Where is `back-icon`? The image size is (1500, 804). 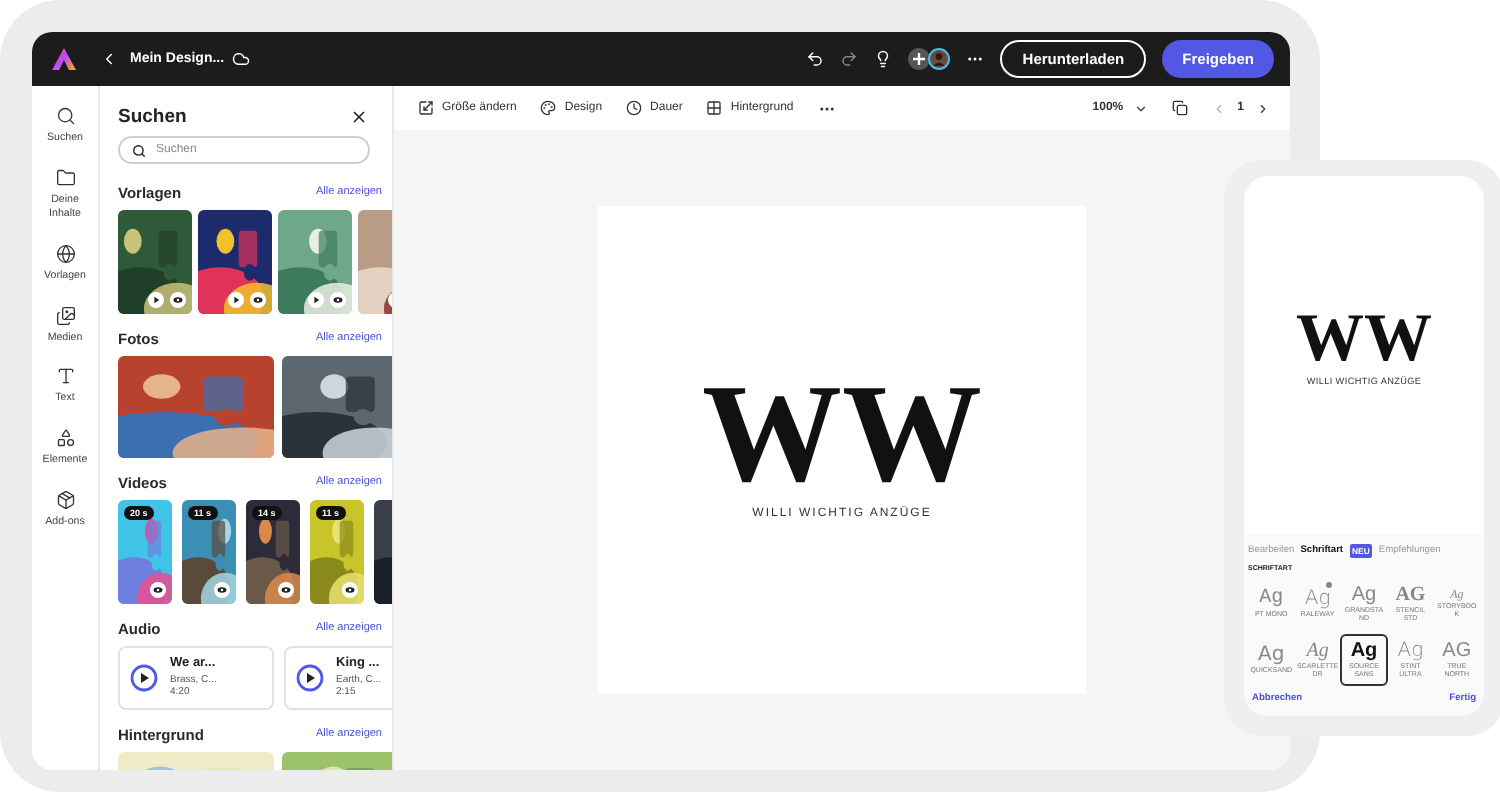 back-icon is located at coordinates (109, 59).